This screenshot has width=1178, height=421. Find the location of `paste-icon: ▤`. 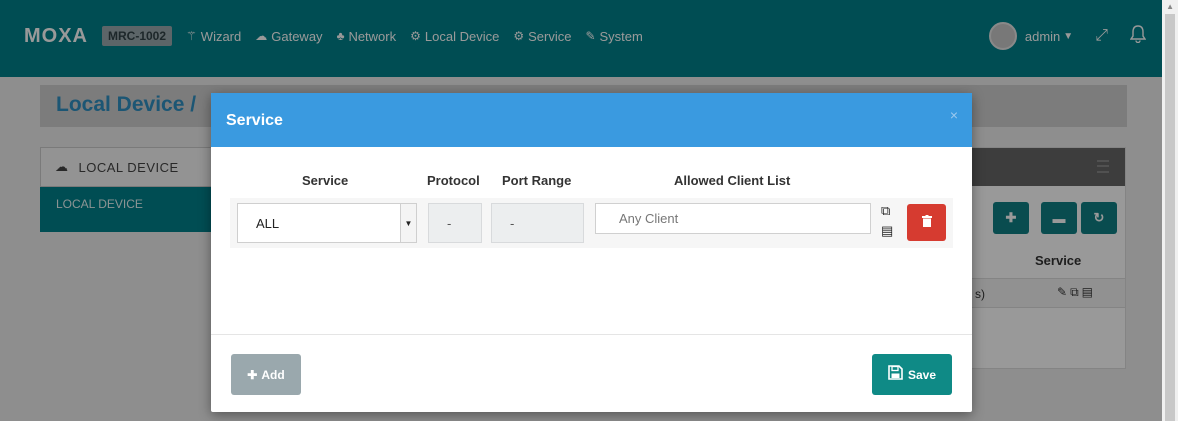

paste-icon: ▤ is located at coordinates (887, 231).